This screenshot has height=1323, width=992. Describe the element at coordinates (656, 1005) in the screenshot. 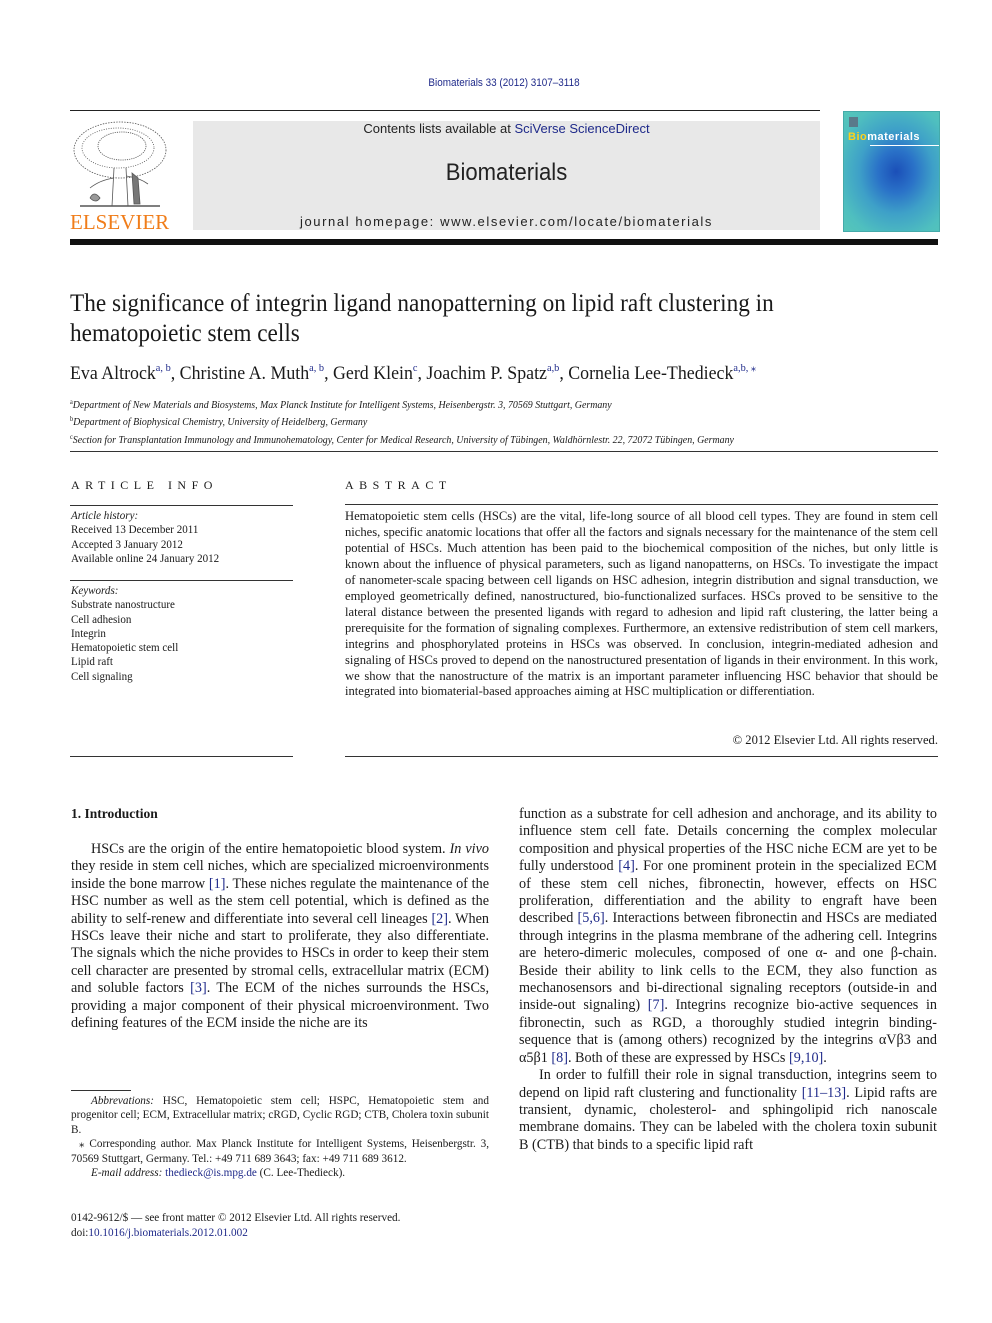

I see `citation-link: [7]` at that location.